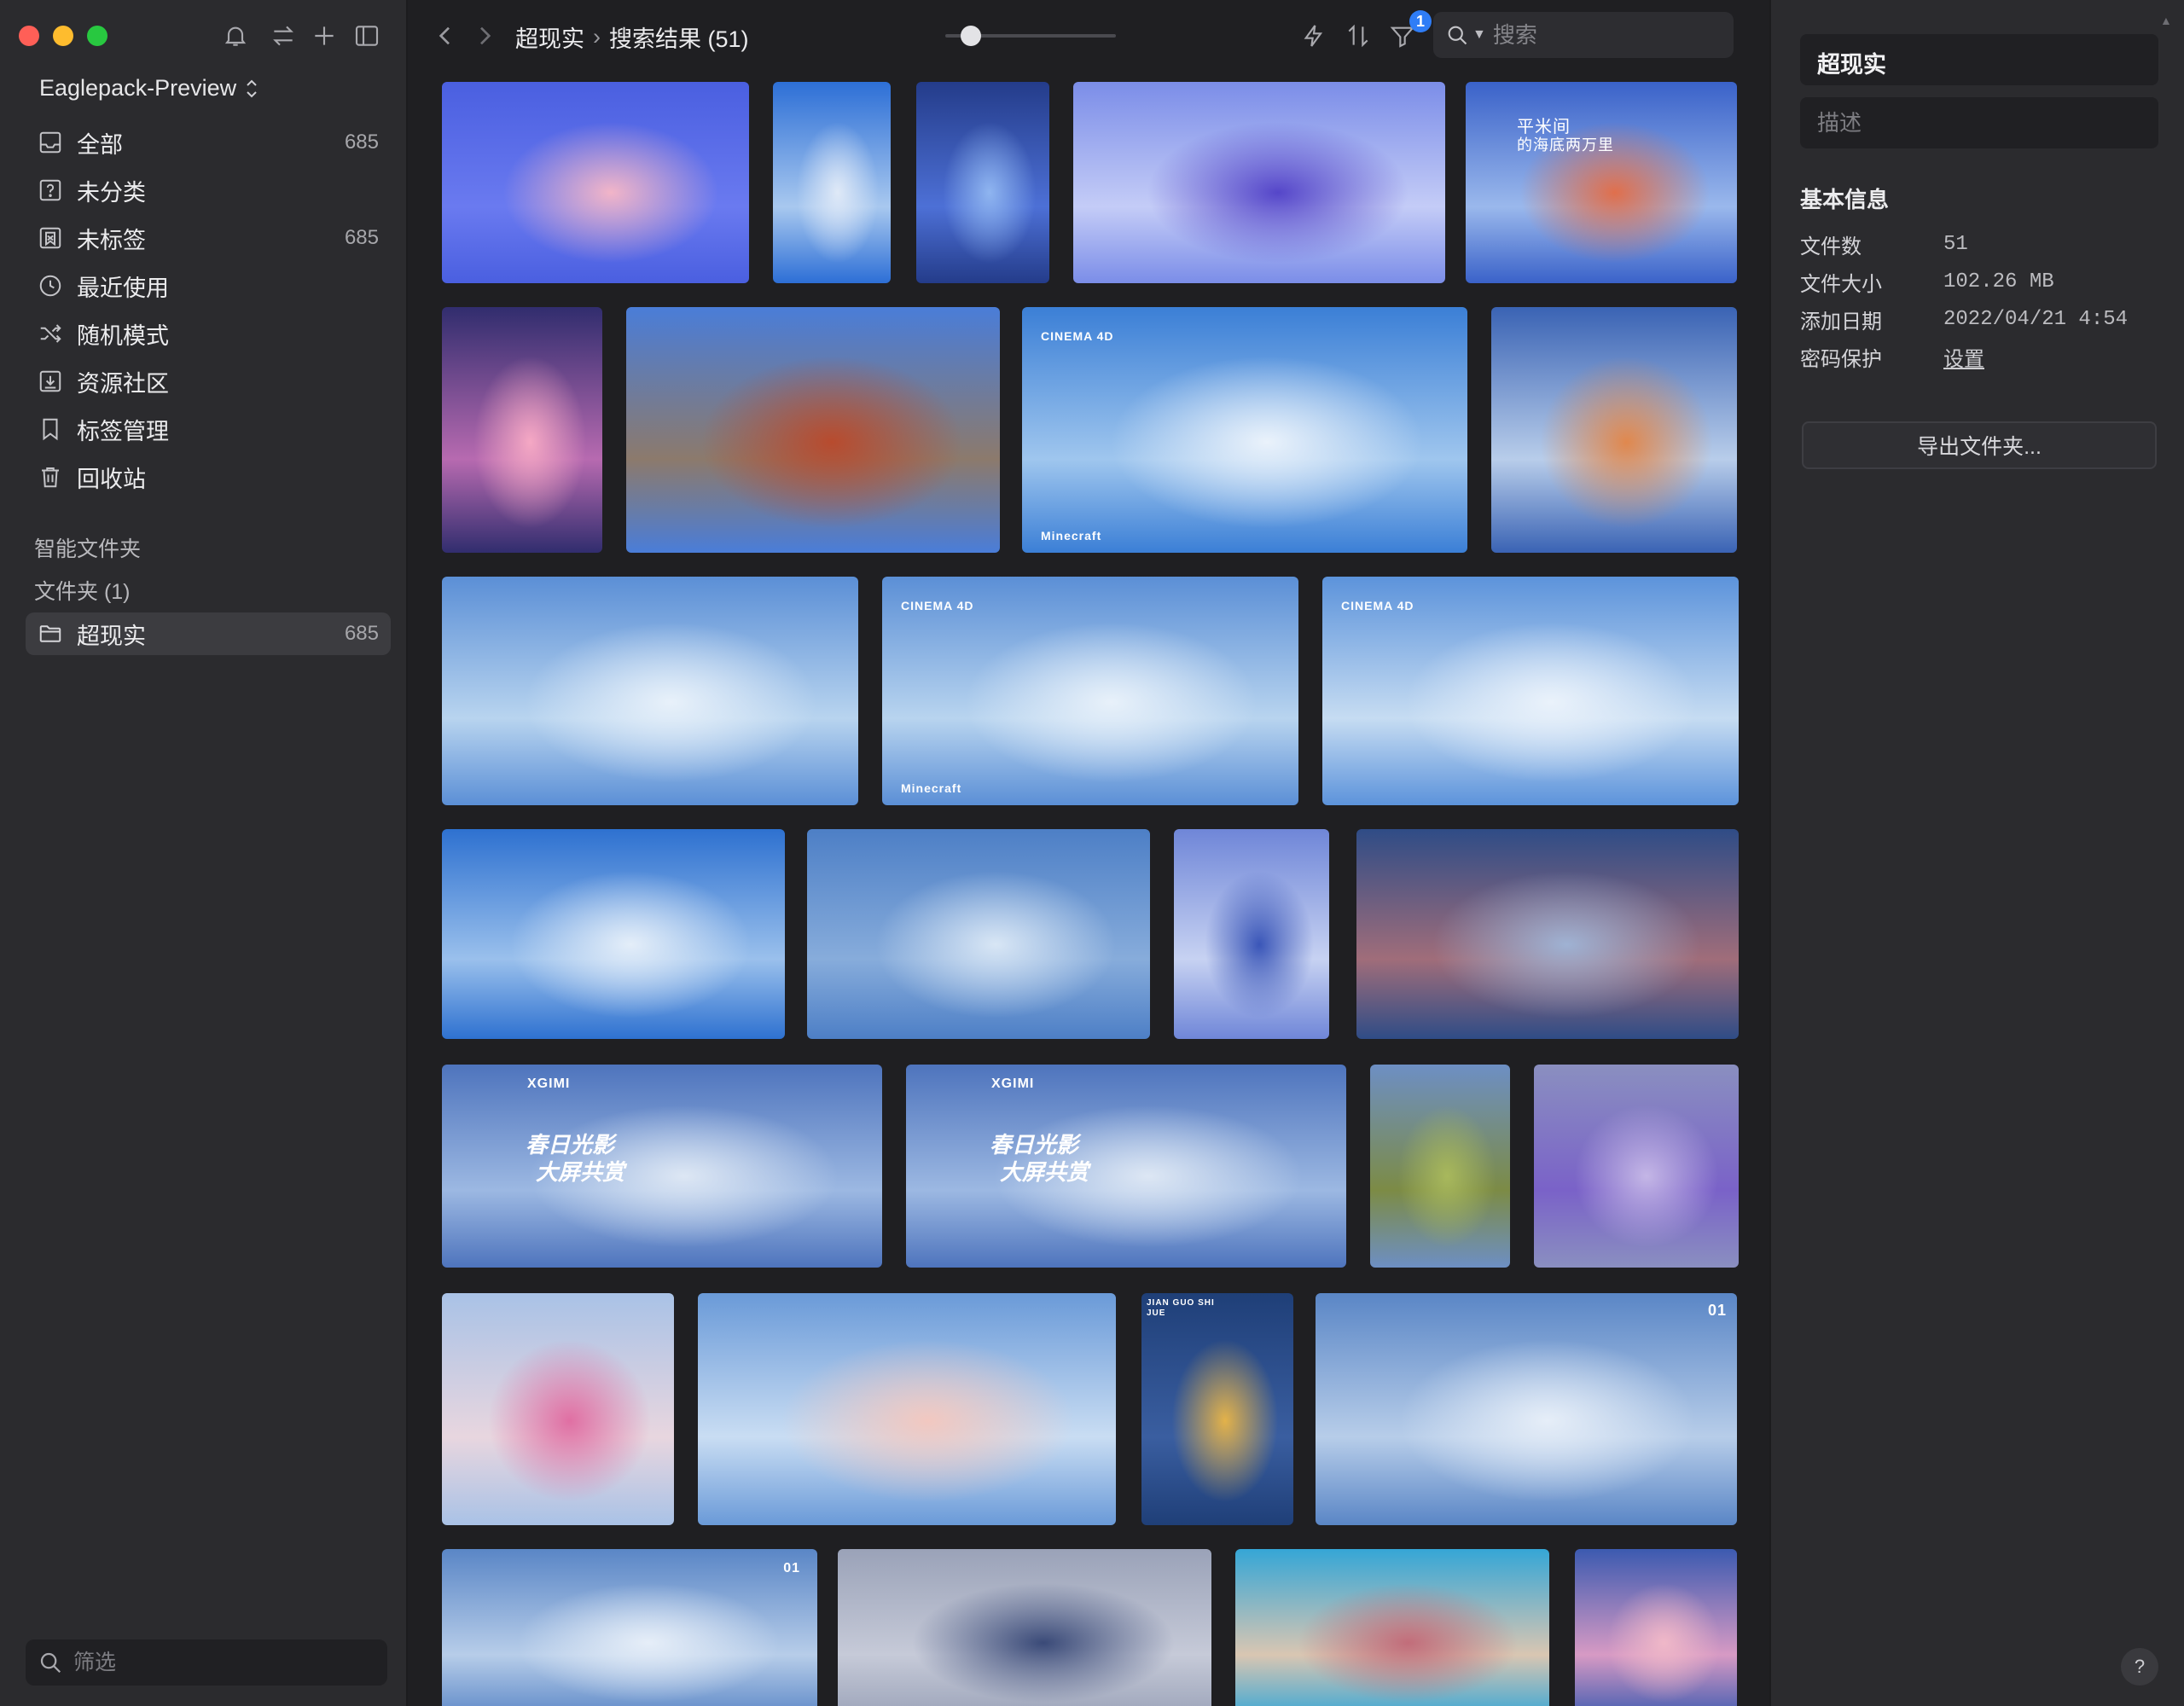  I want to click on sort-arrows-icon, so click(1358, 36).